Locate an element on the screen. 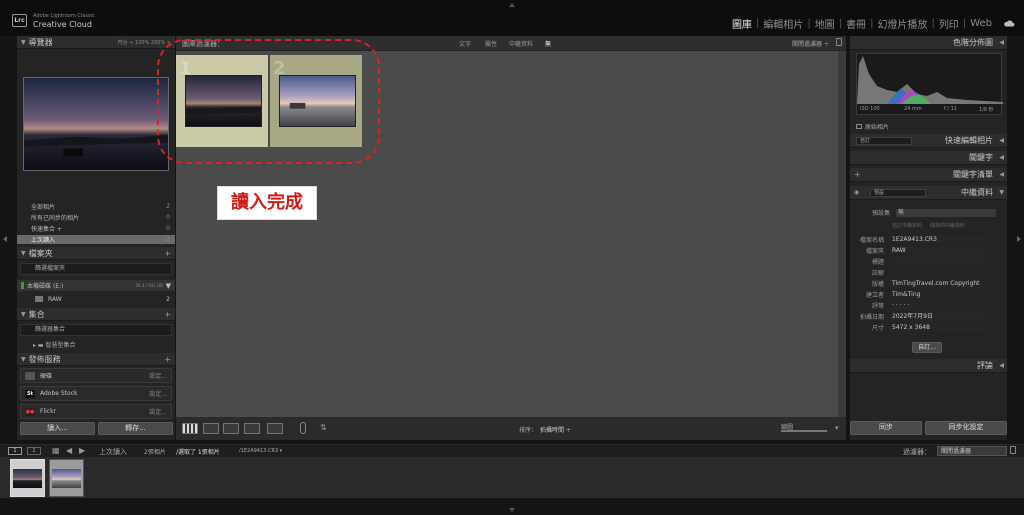 This screenshot has height=515, width=1024. keywording-header: 關鍵字 ◀ is located at coordinates (928, 158).